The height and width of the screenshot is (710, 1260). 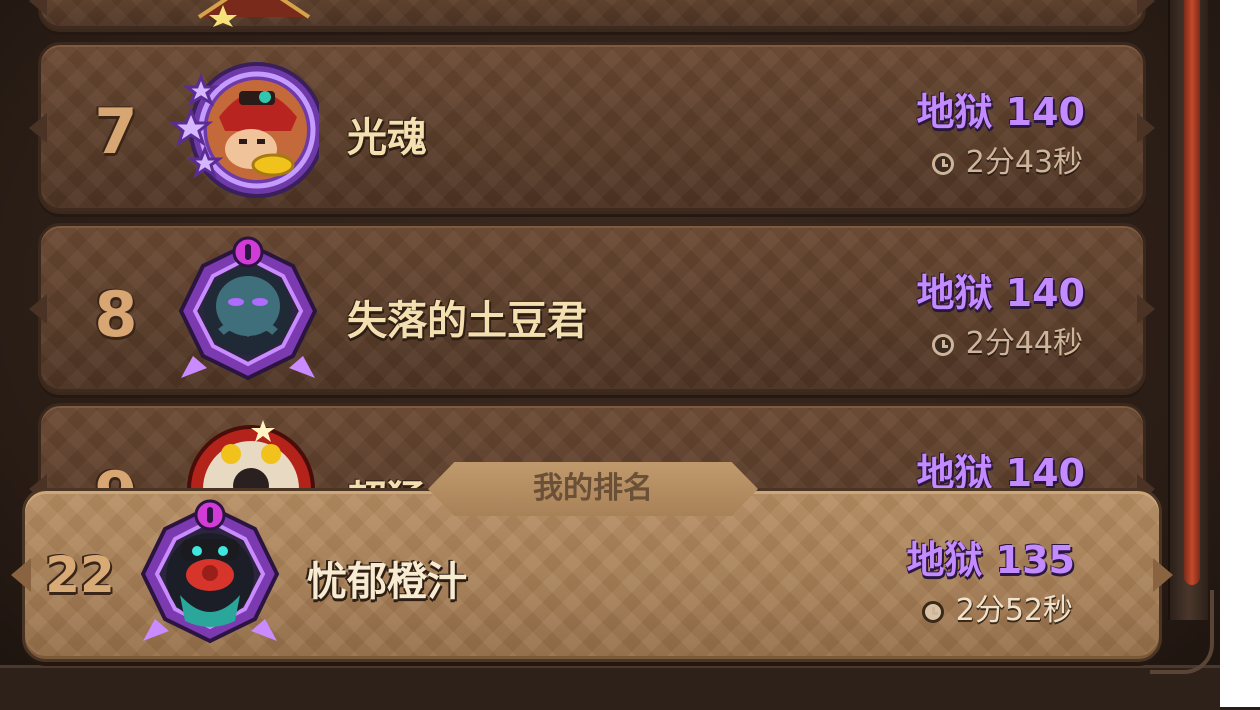 I want to click on player-name: 失落的土豆君, so click(x=467, y=321).